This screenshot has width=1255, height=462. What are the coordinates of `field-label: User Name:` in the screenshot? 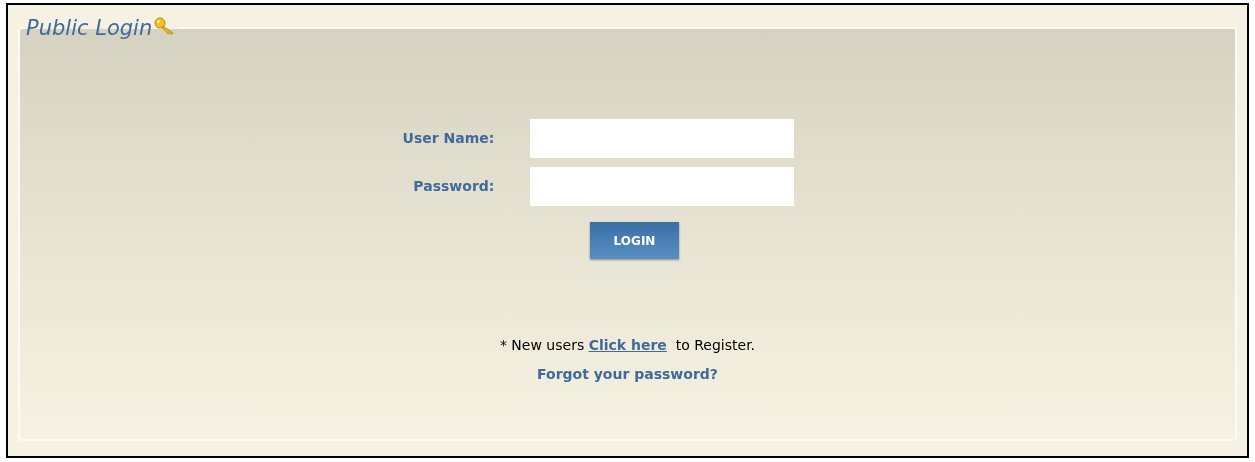 It's located at (448, 138).